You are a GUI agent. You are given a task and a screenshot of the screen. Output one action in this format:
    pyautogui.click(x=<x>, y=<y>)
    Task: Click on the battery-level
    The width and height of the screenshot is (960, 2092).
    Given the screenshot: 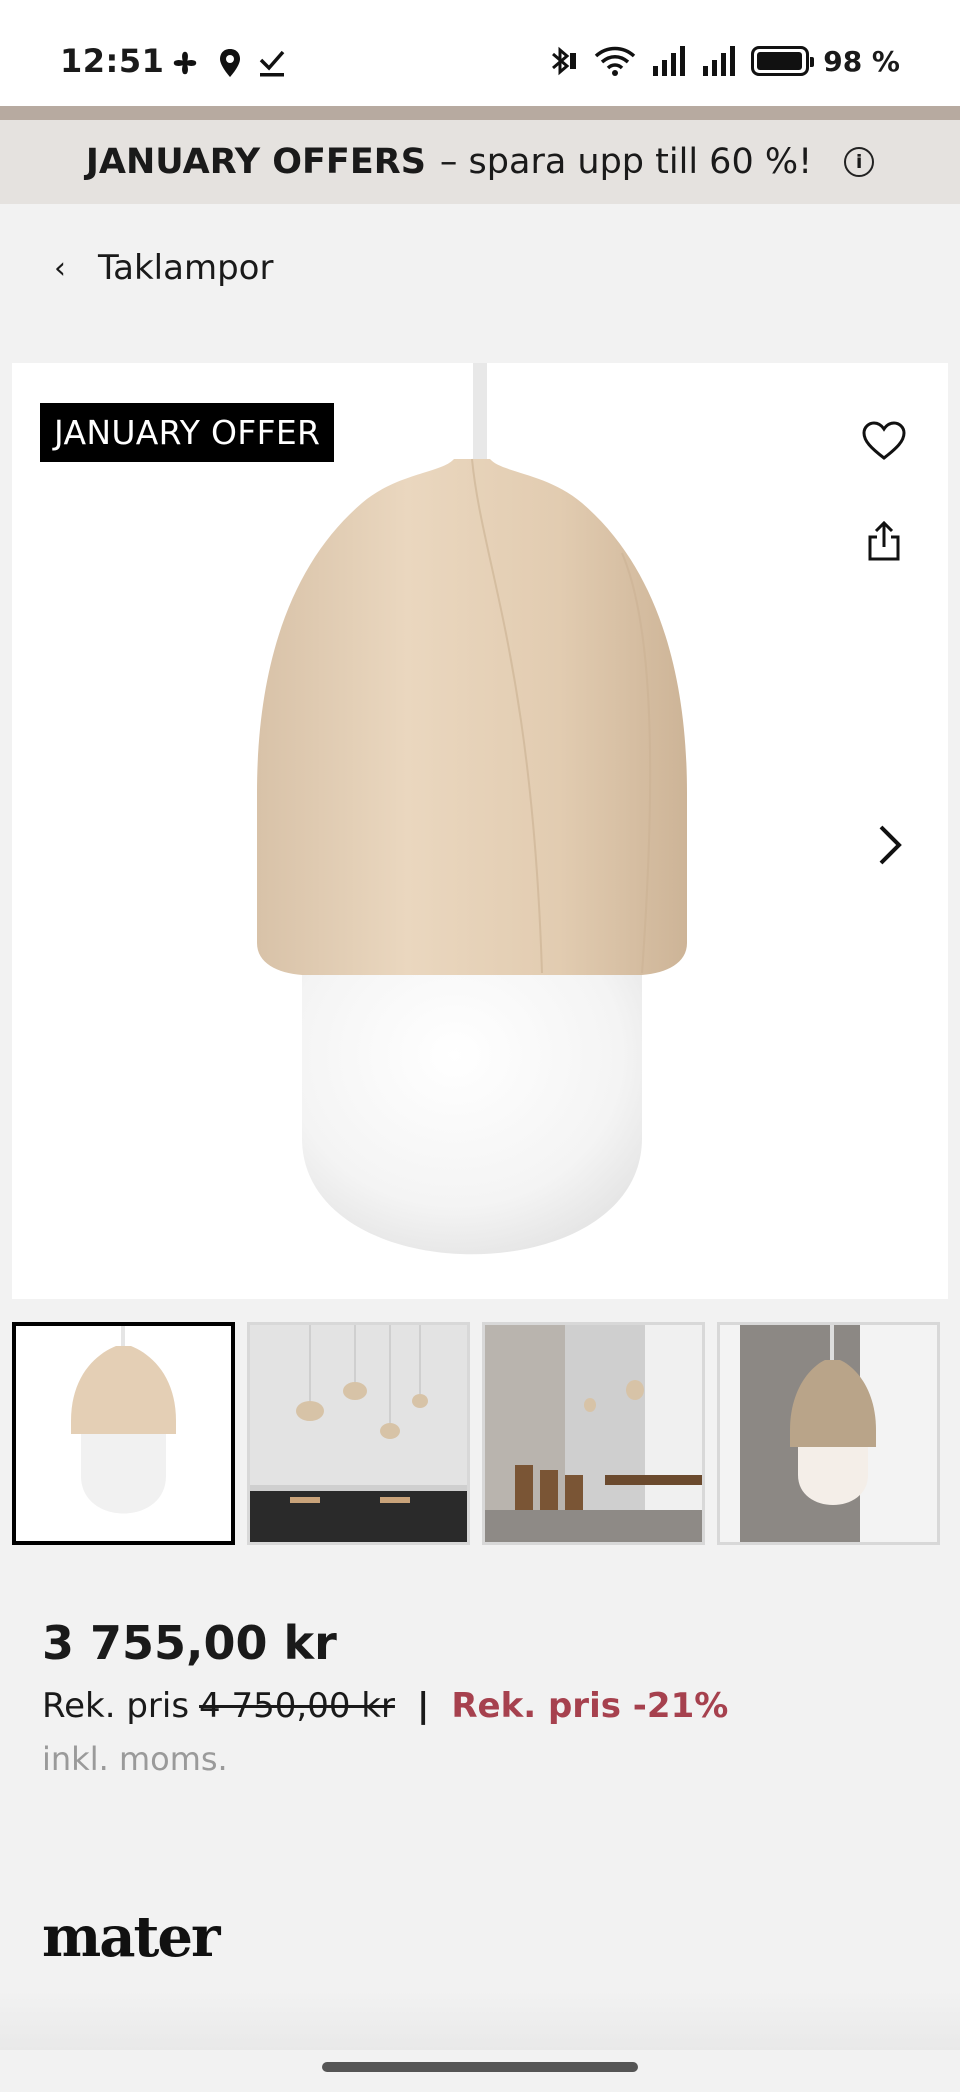 What is the action you would take?
    pyautogui.click(x=780, y=61)
    